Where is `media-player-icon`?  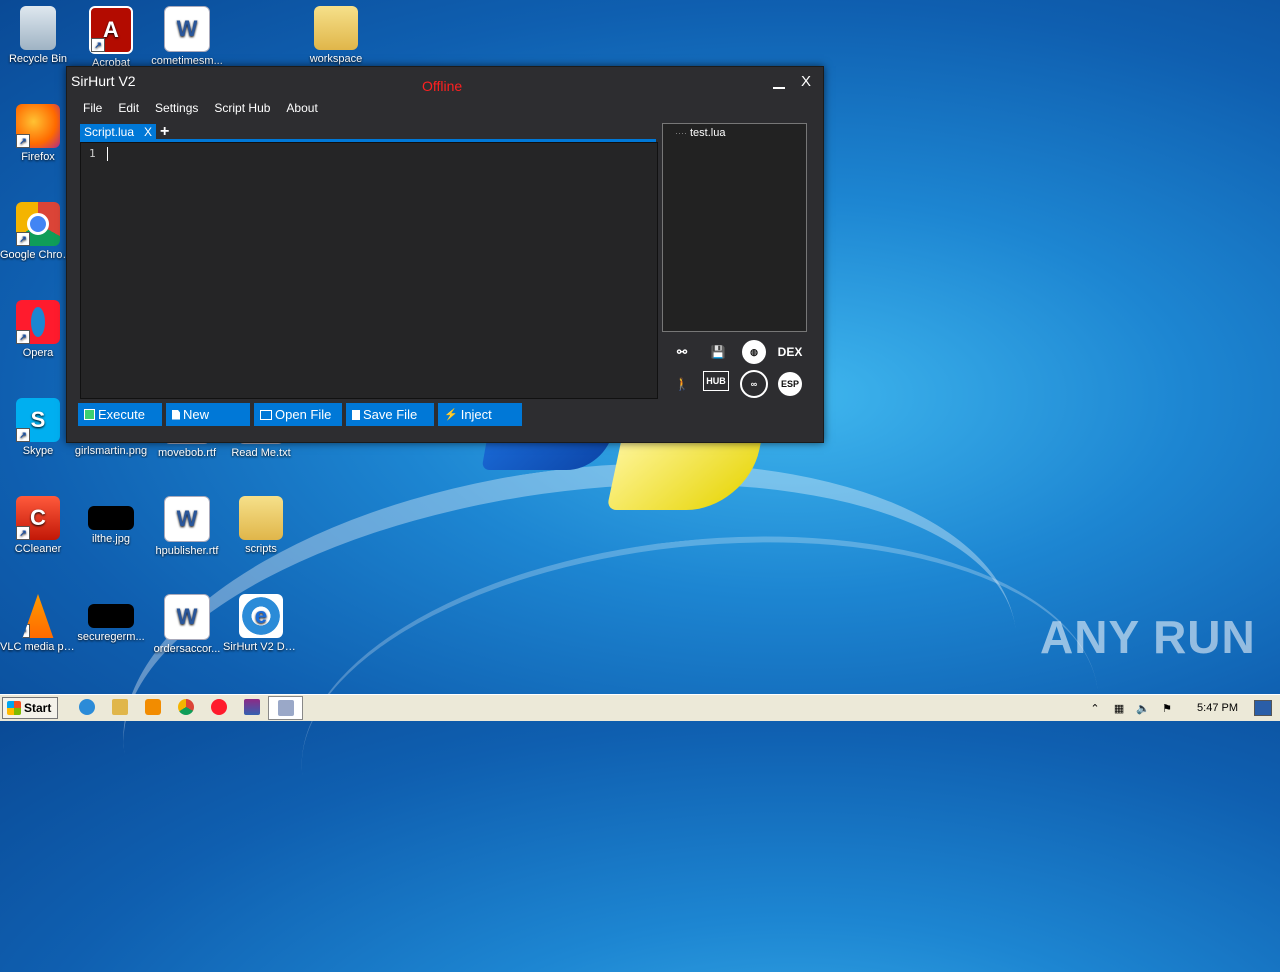
media-player-icon is located at coordinates (152, 707).